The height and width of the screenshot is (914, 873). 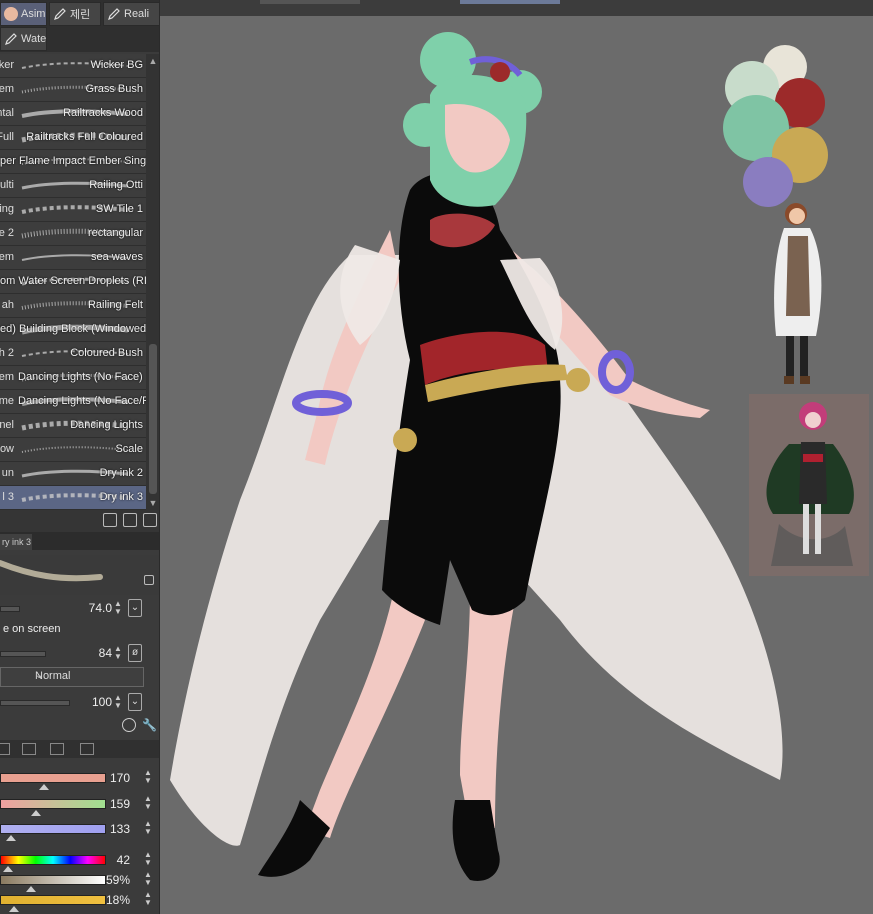 I want to click on density-slider, so click(x=35, y=703).